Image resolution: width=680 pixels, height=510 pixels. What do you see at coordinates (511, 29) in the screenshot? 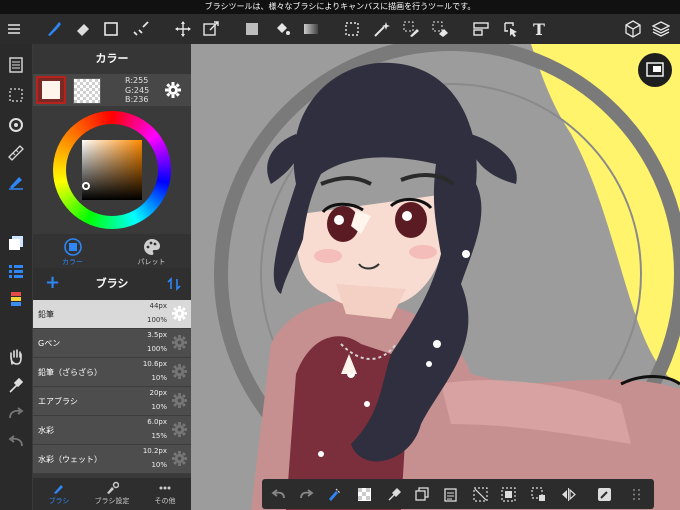
I see `operation-icon` at bounding box center [511, 29].